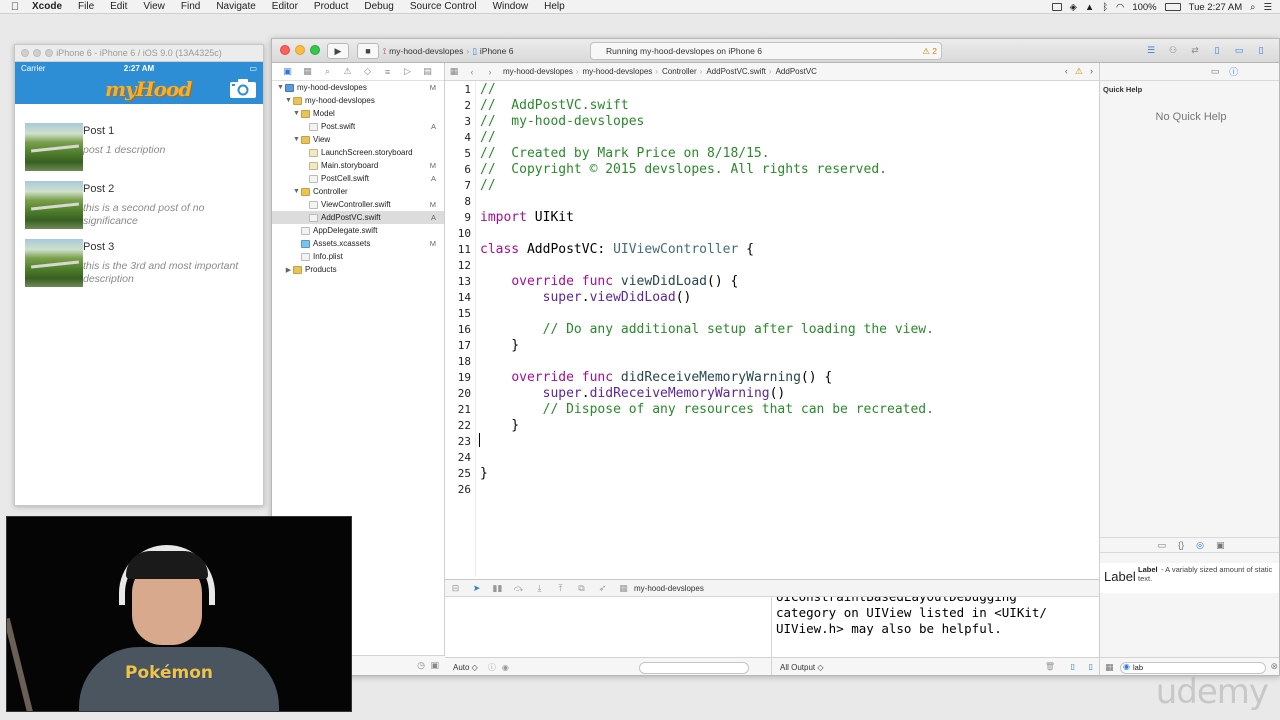  What do you see at coordinates (454, 71) in the screenshot?
I see `related-items-icon: ▦` at bounding box center [454, 71].